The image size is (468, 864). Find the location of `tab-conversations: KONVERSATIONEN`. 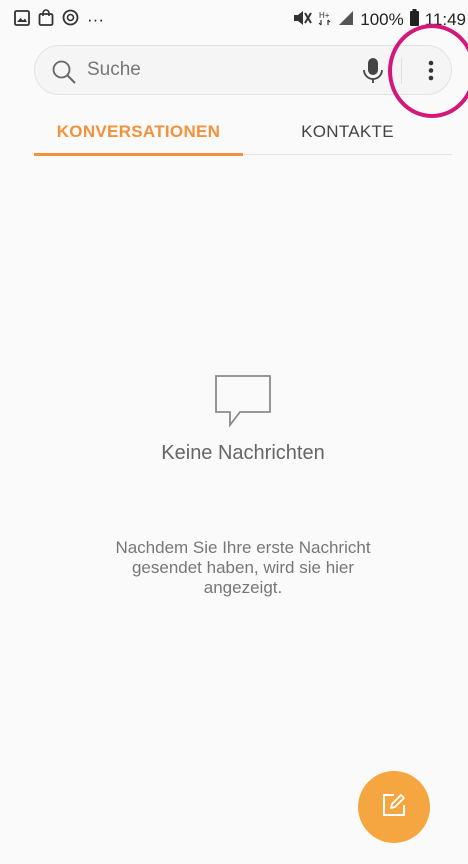

tab-conversations: KONVERSATIONEN is located at coordinates (138, 132).